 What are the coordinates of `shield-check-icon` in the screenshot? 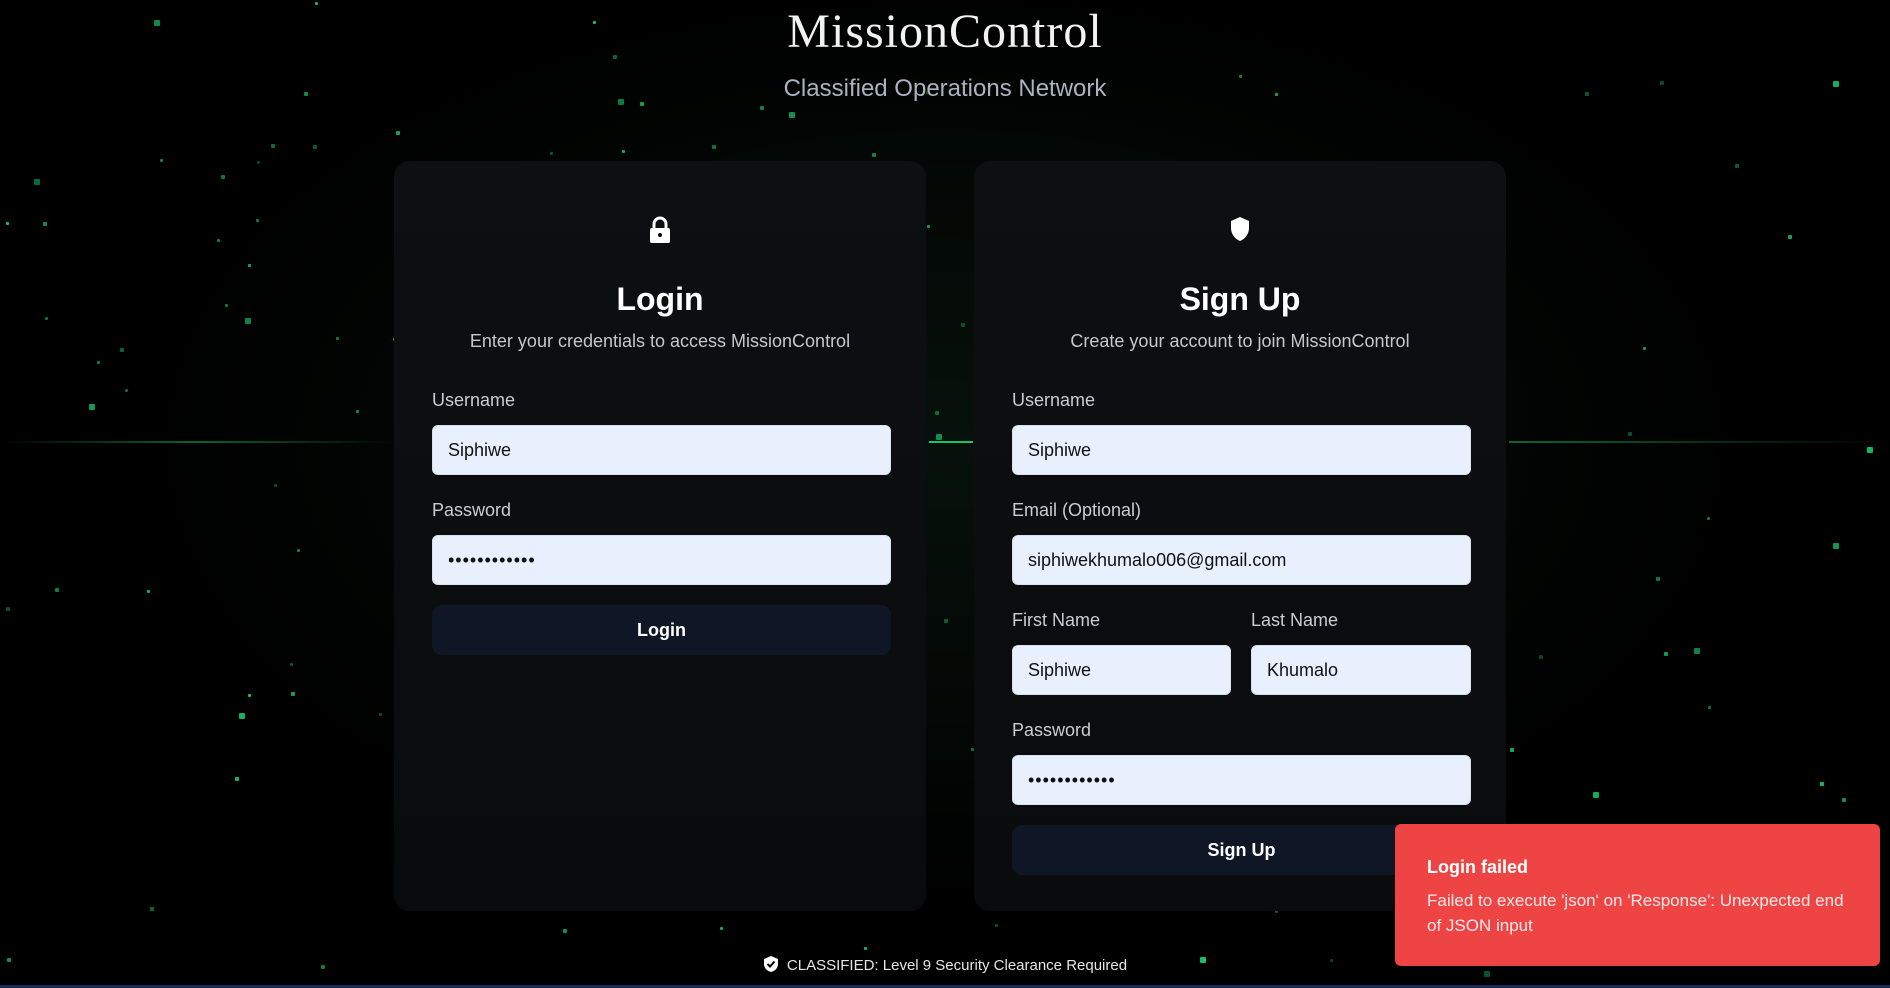 It's located at (770, 964).